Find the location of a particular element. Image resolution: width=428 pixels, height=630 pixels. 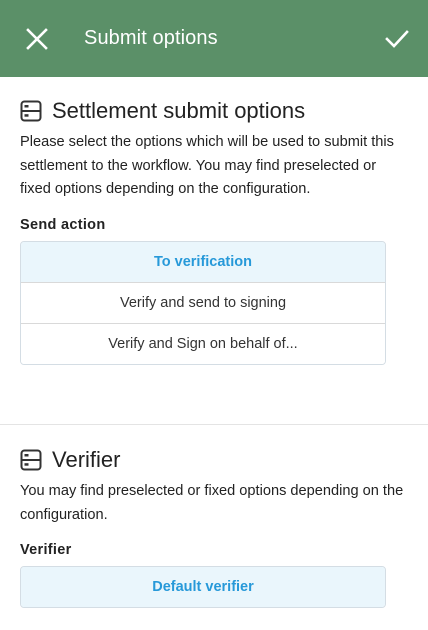

option-default-verifier: Default verifier is located at coordinates (203, 587).